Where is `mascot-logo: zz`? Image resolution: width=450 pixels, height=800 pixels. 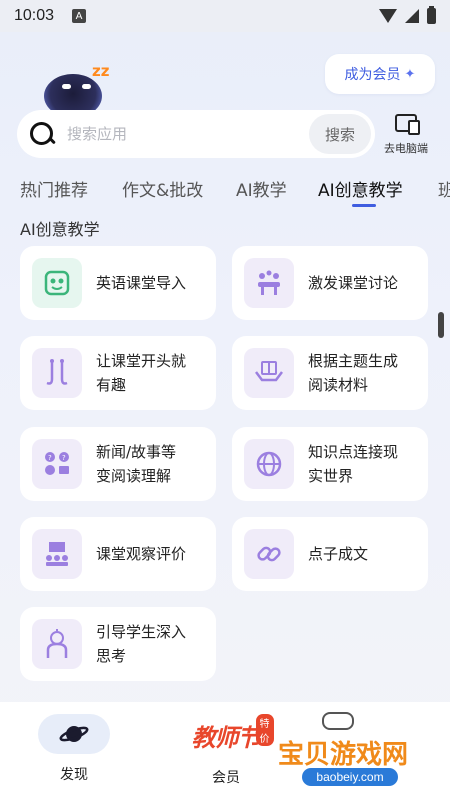
mascot-logo: zz is located at coordinates (76, 90).